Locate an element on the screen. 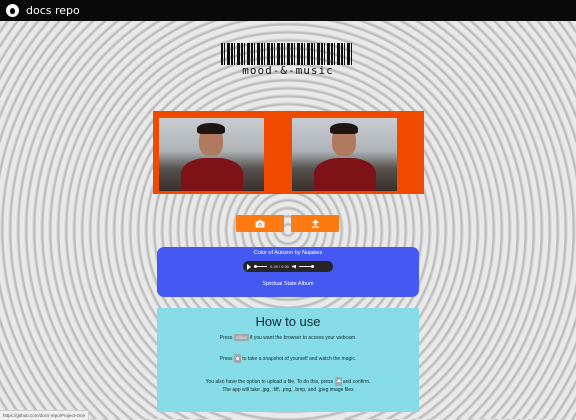 The height and width of the screenshot is (420, 576). upload-icon is located at coordinates (315, 223).